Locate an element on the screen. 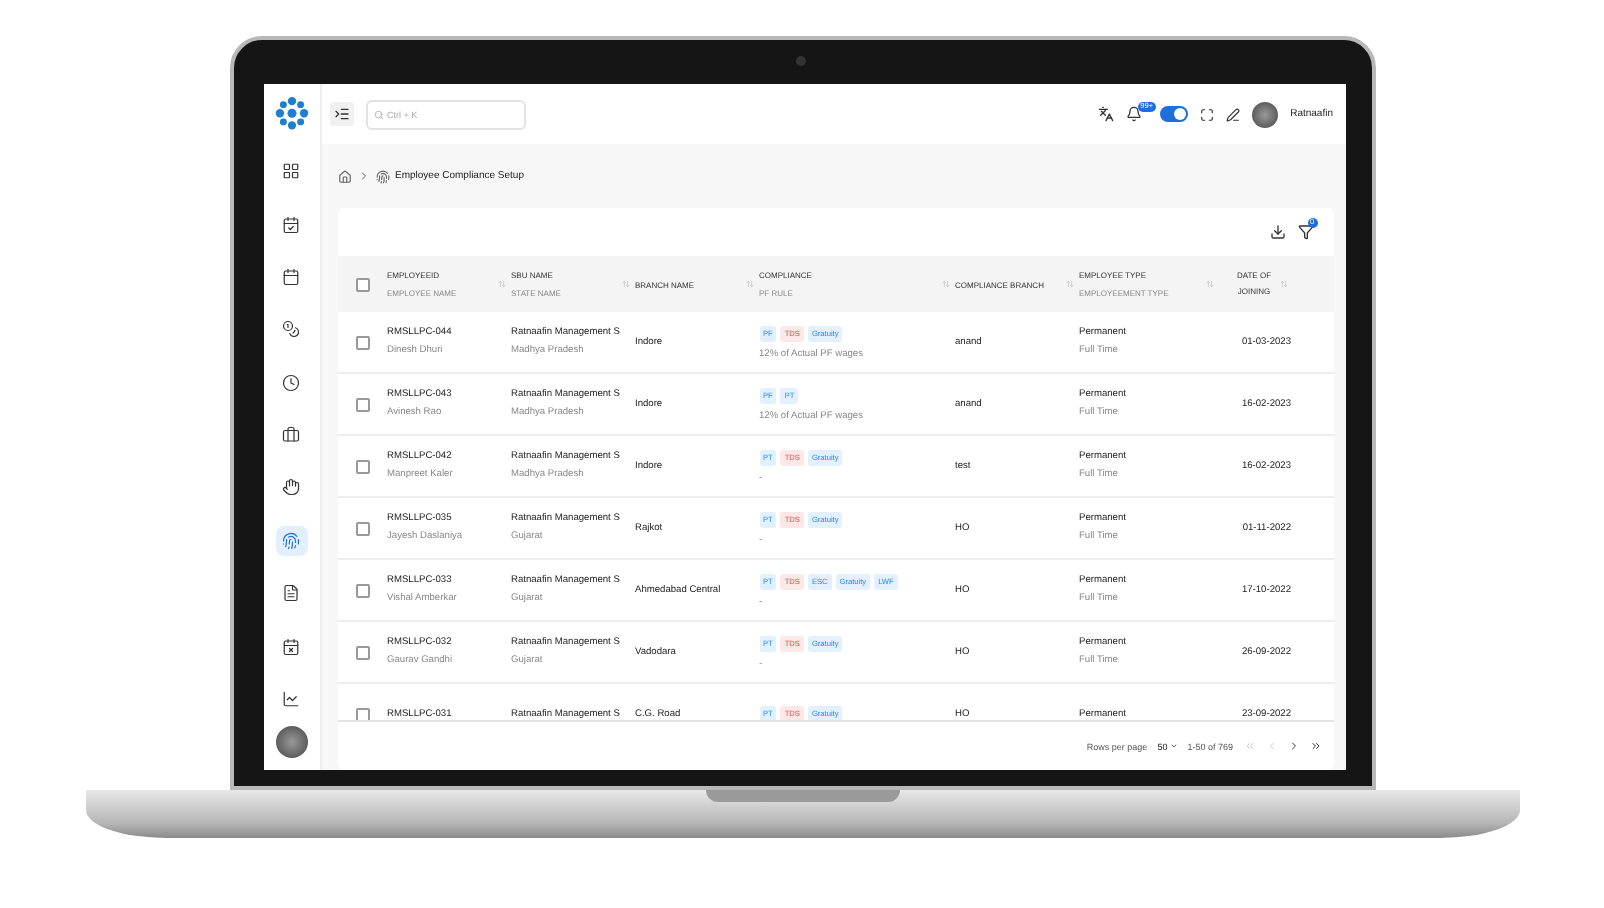 This screenshot has height=908, width=1604. home-icon is located at coordinates (344, 176).